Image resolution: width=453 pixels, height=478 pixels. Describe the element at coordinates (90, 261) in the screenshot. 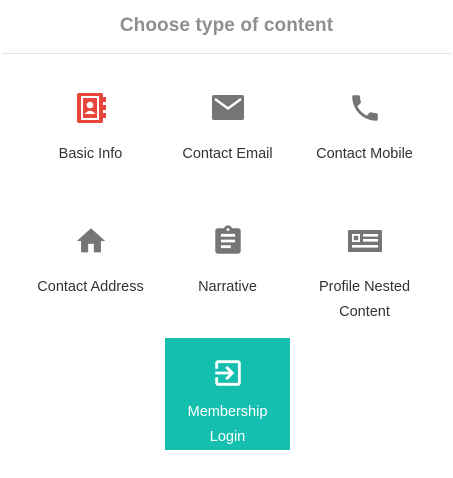

I see `tile-contact-address: Contact Address` at that location.